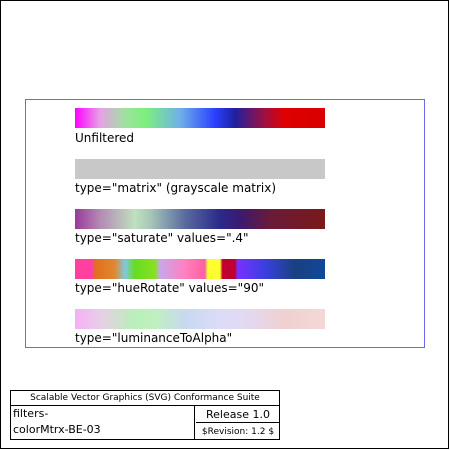  What do you see at coordinates (31, 413) in the screenshot?
I see `legend-test-name-line1: filters-` at bounding box center [31, 413].